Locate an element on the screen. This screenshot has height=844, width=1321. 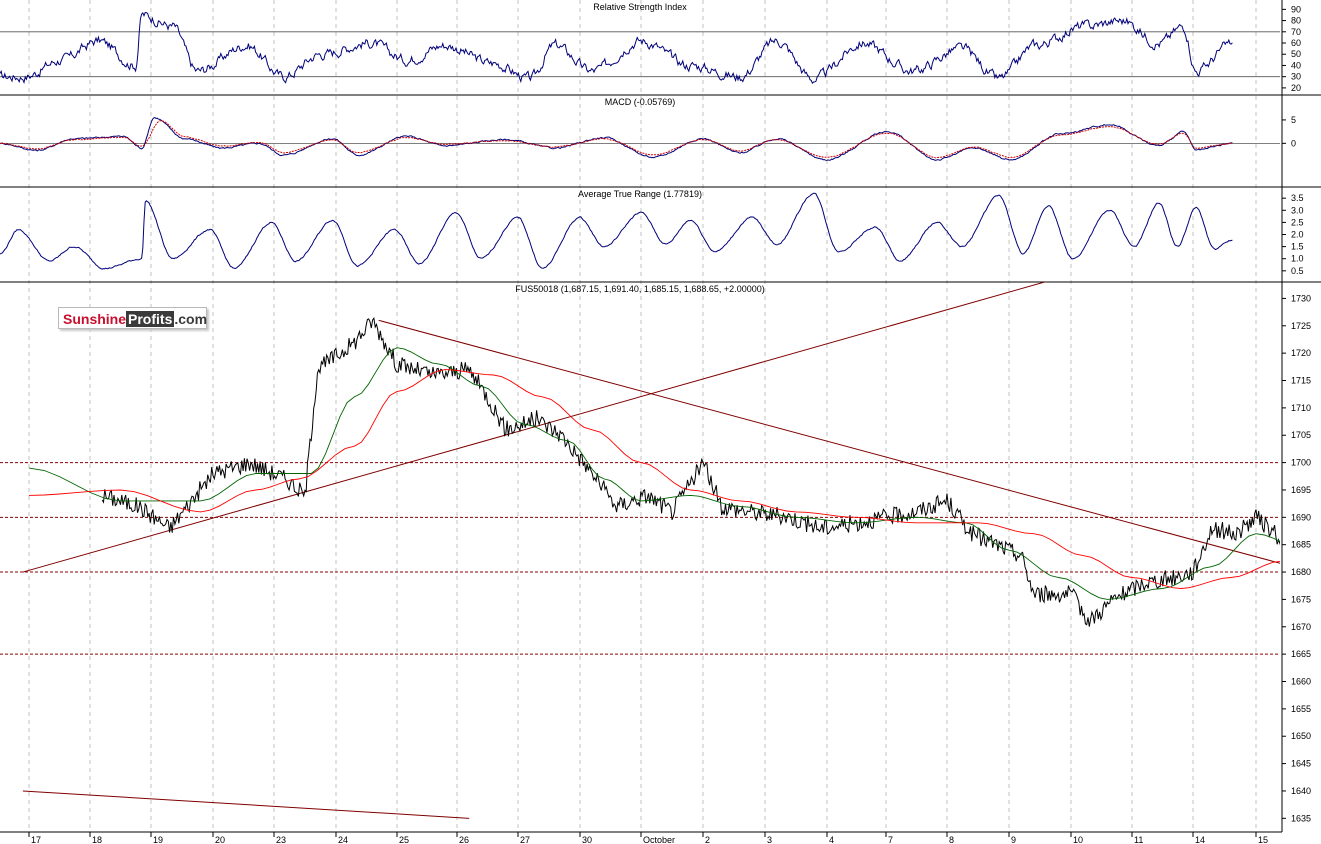
x-tick-label: 19 is located at coordinates (158, 839).